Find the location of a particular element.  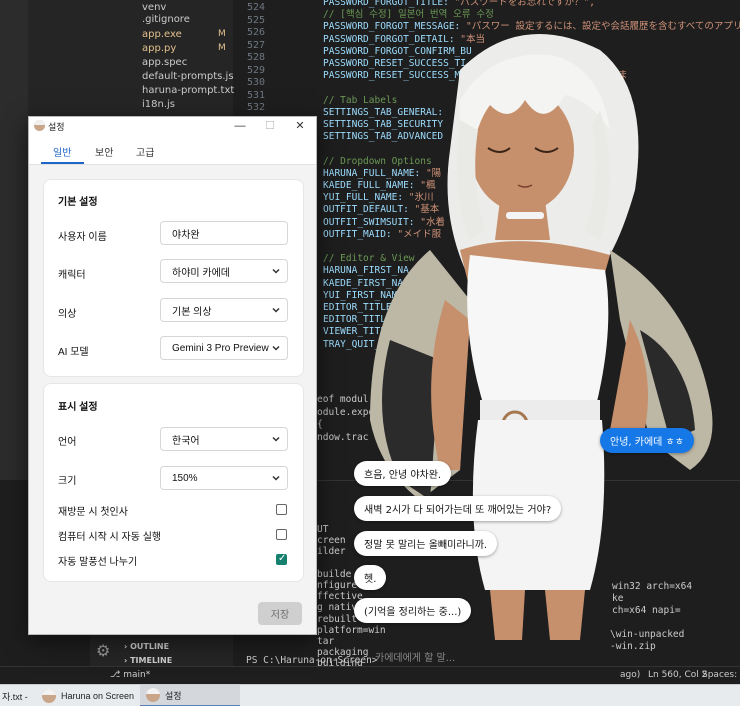

taskbar-item-label: 설정 is located at coordinates (173, 695).